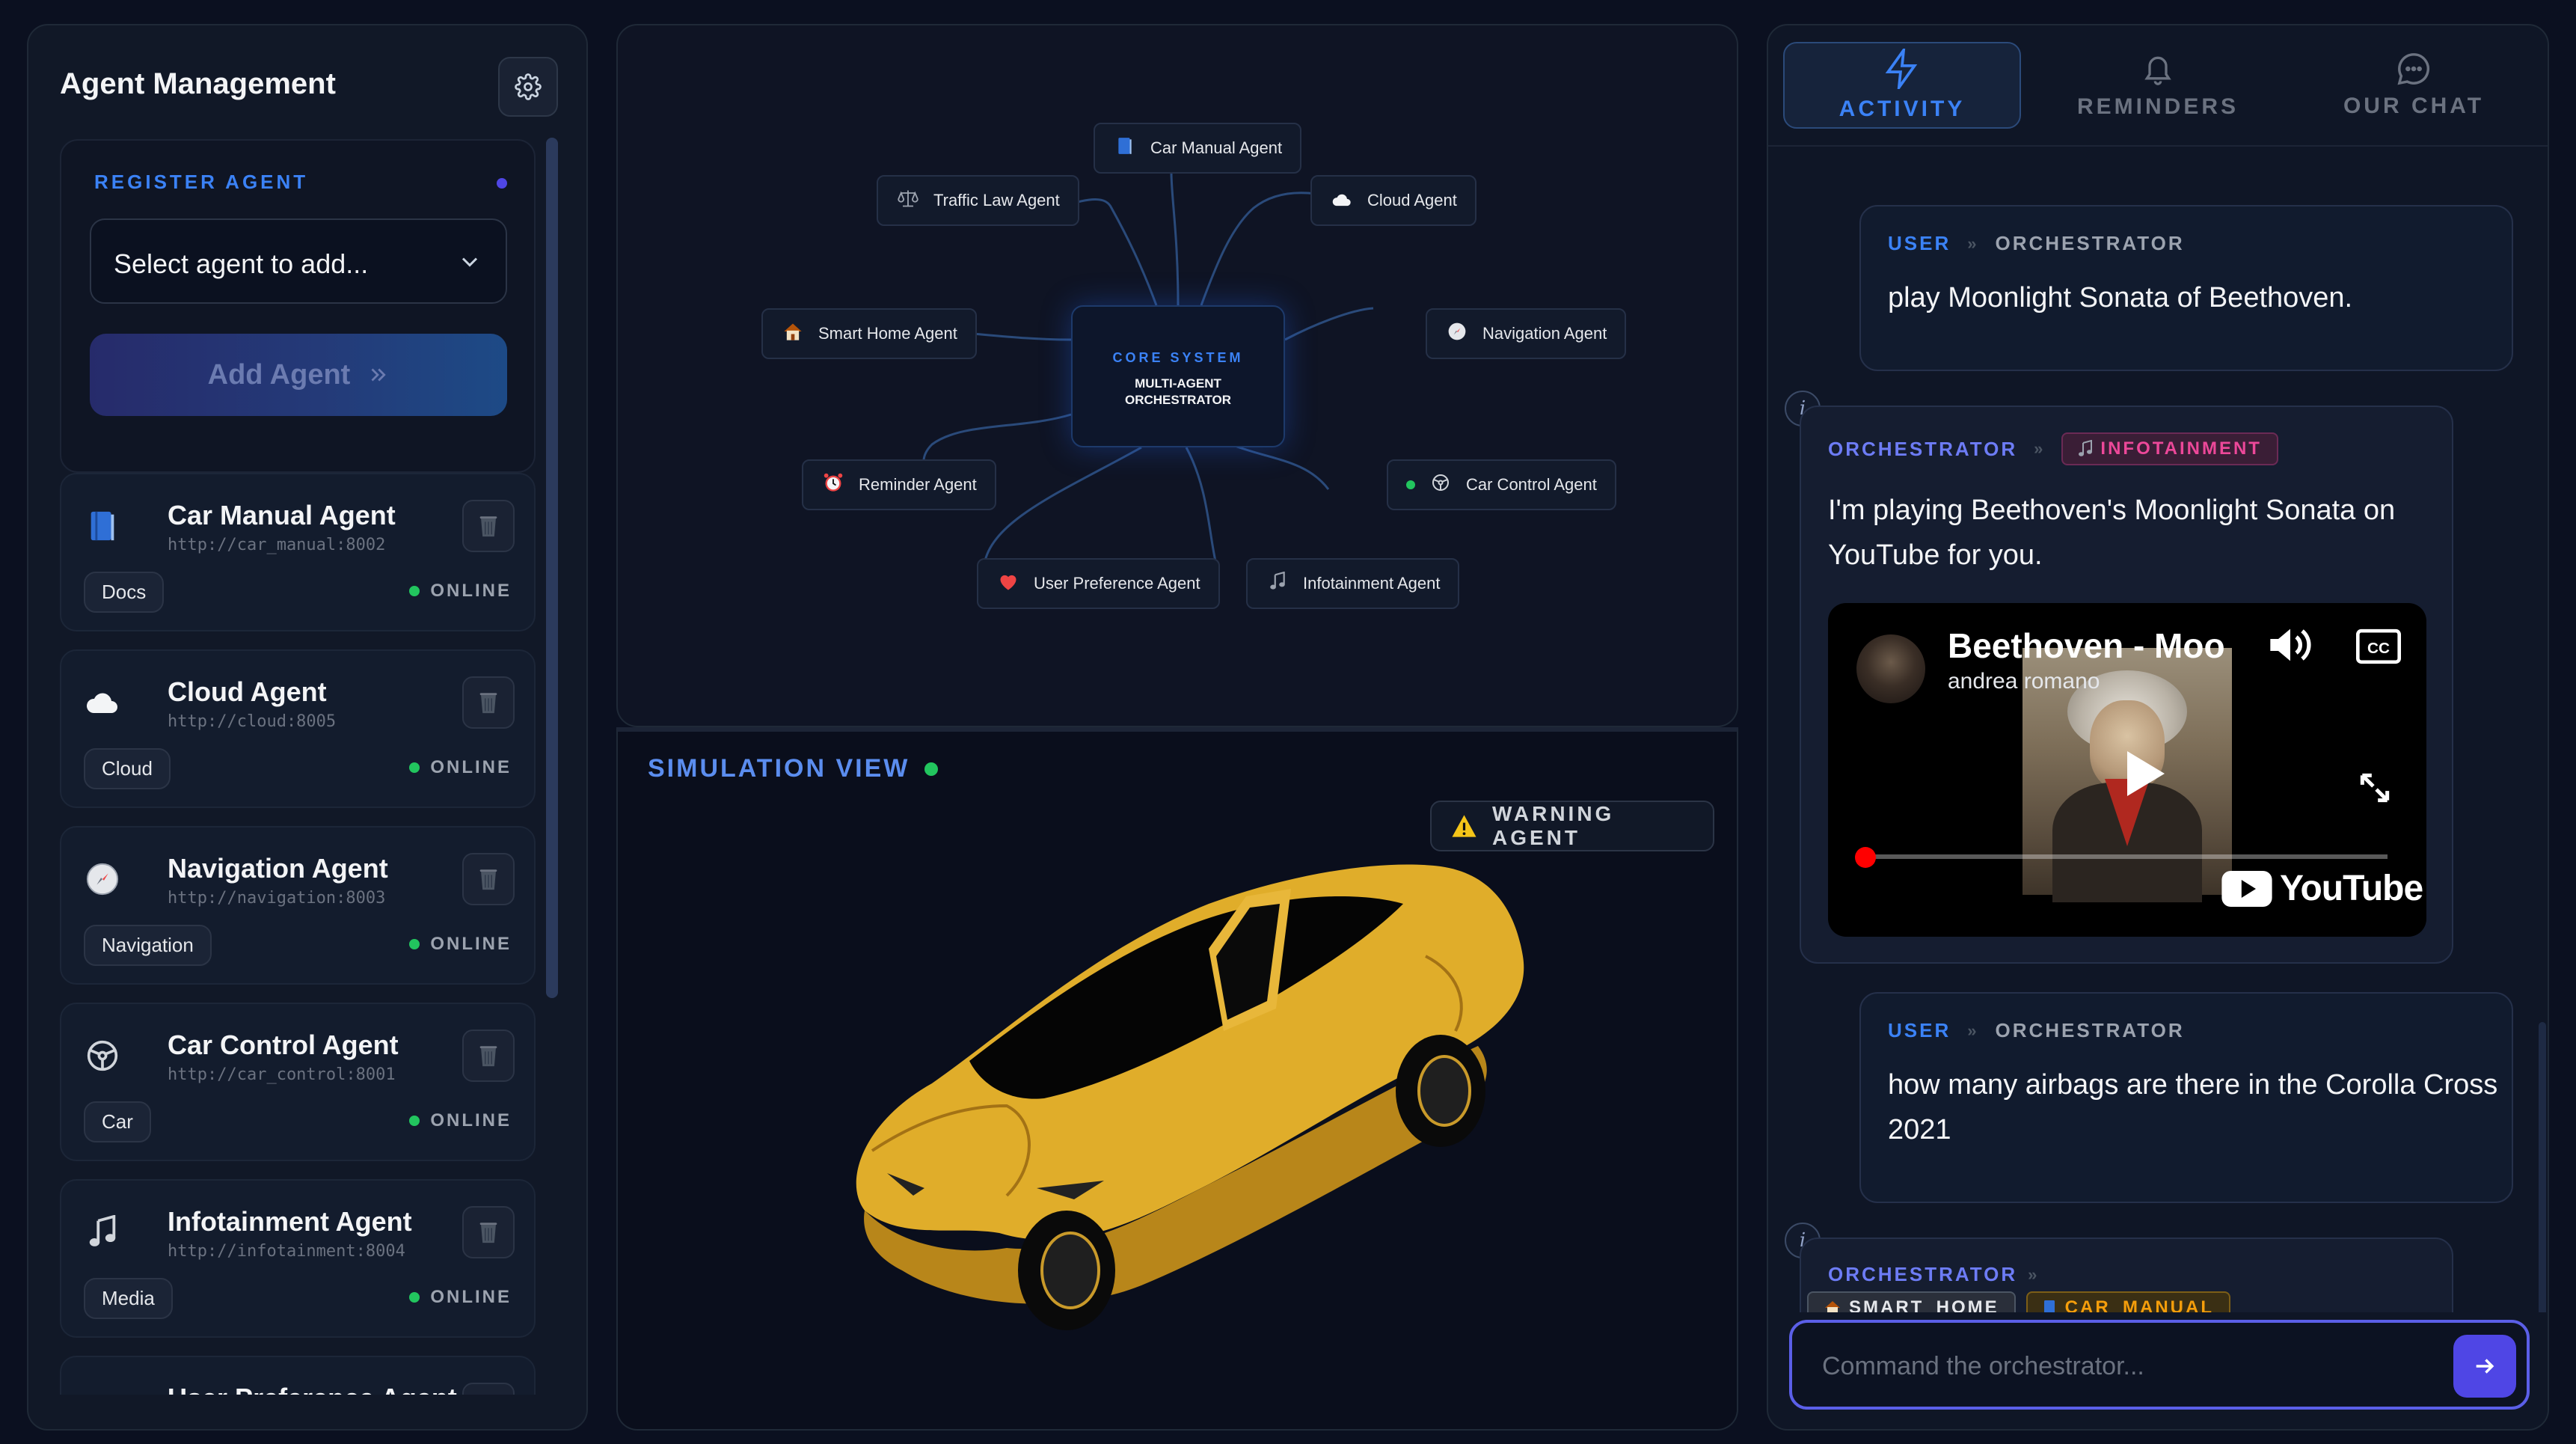 This screenshot has height=1444, width=2576. Describe the element at coordinates (2086, 645) in the screenshot. I see `video-title: Beethoven - Moo` at that location.